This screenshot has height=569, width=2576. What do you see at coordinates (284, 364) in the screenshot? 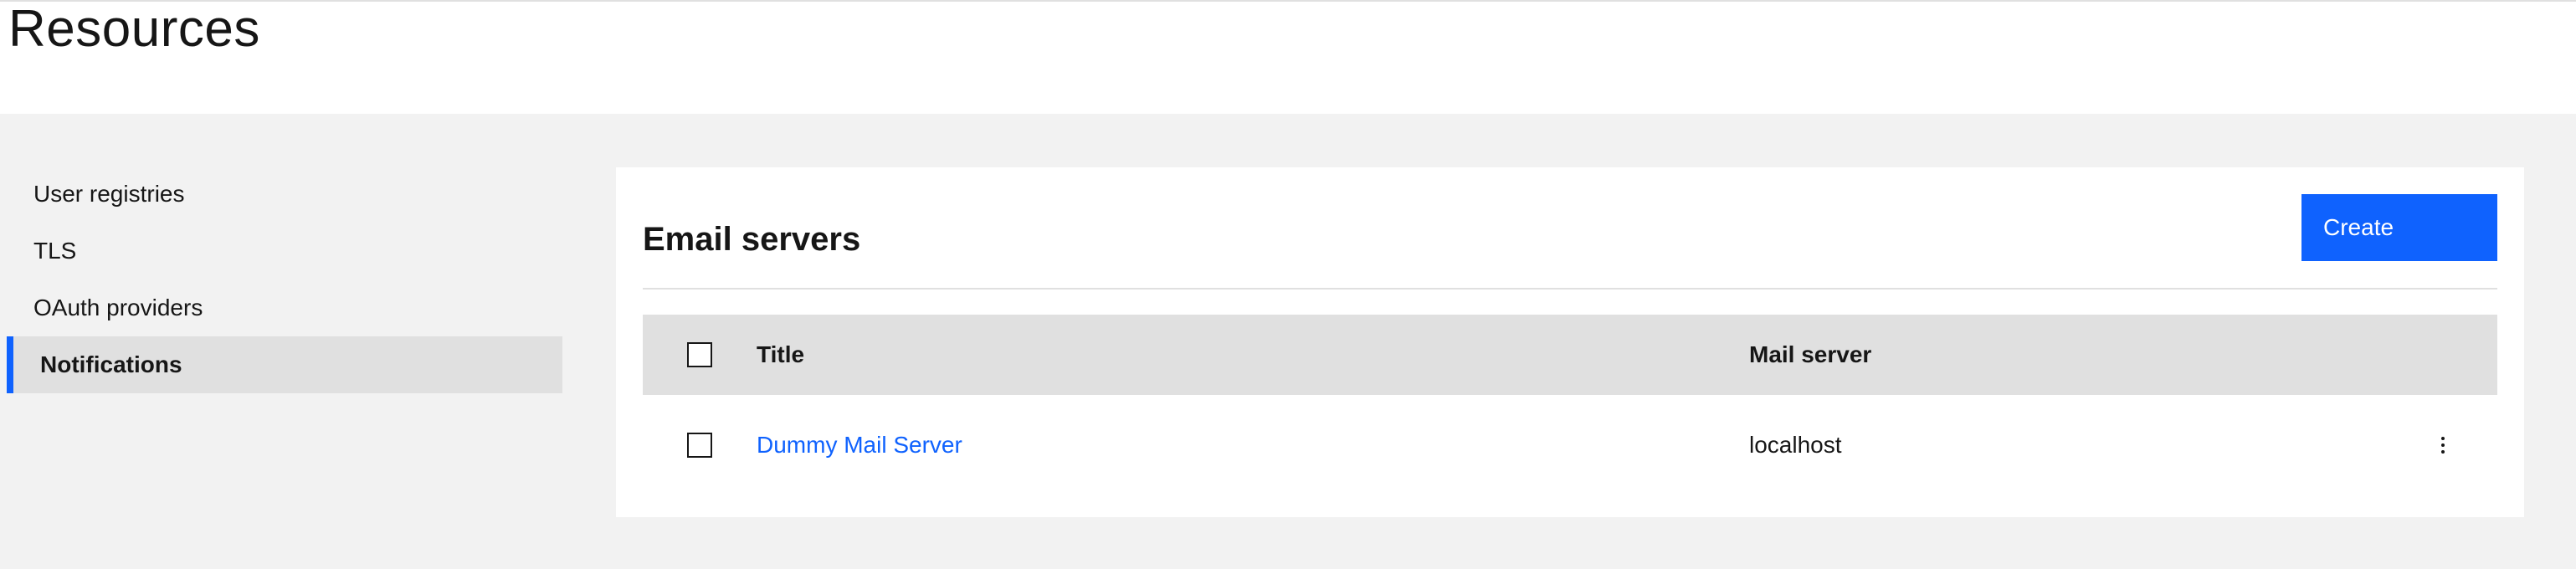
I see `sidebar-item-notifications: Notifications` at bounding box center [284, 364].